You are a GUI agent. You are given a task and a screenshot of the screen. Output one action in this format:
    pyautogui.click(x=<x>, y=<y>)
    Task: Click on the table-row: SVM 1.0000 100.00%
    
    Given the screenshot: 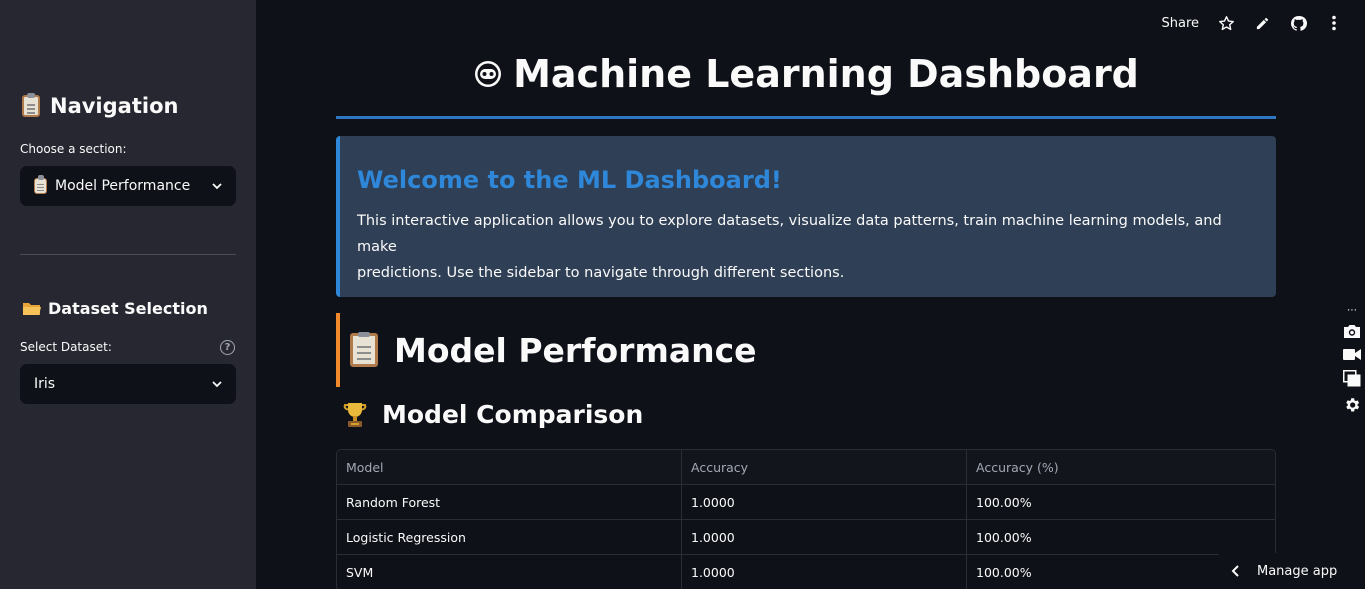 What is the action you would take?
    pyautogui.click(x=806, y=572)
    